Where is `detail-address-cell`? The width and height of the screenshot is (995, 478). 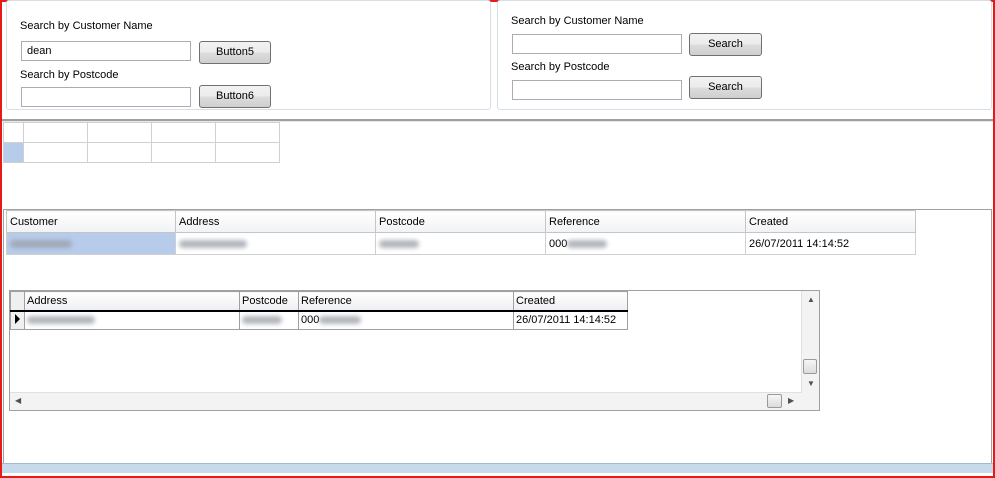 detail-address-cell is located at coordinates (132, 320).